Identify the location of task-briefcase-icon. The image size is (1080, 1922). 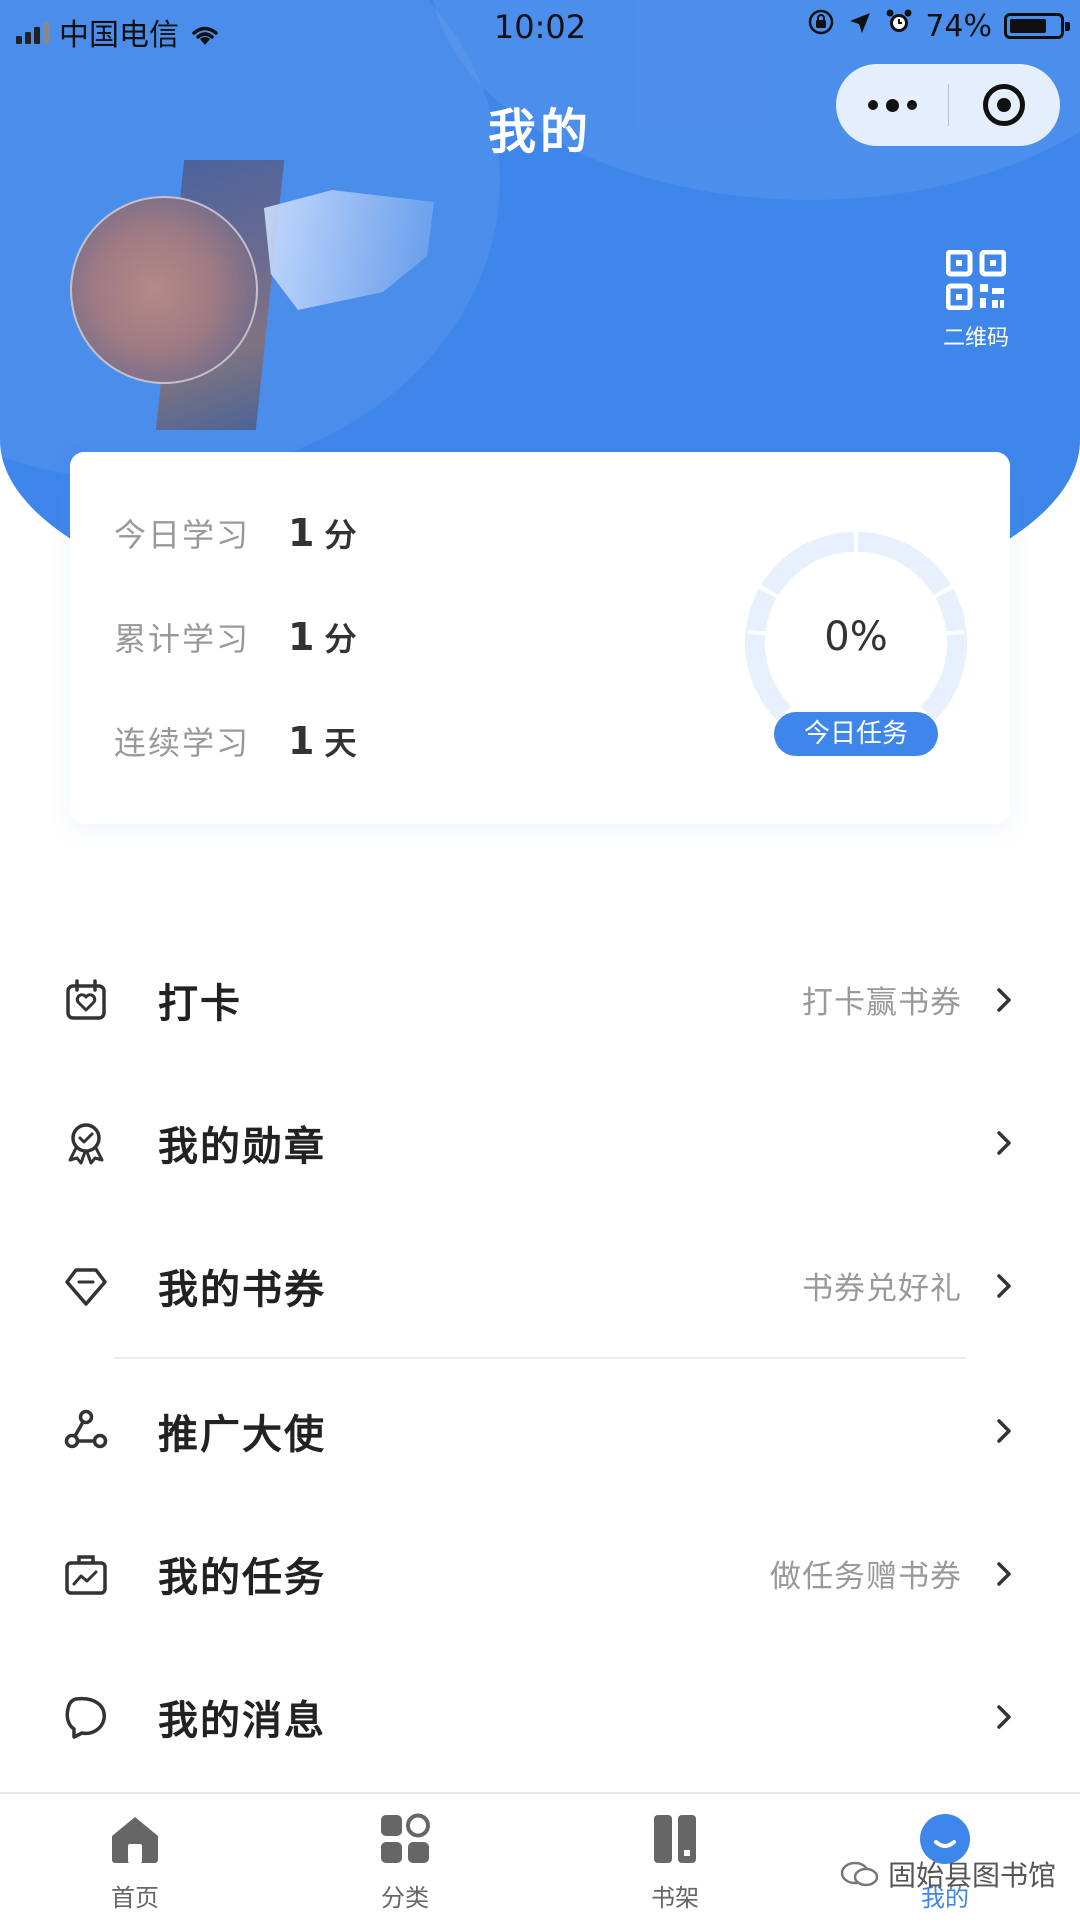
(86, 1574).